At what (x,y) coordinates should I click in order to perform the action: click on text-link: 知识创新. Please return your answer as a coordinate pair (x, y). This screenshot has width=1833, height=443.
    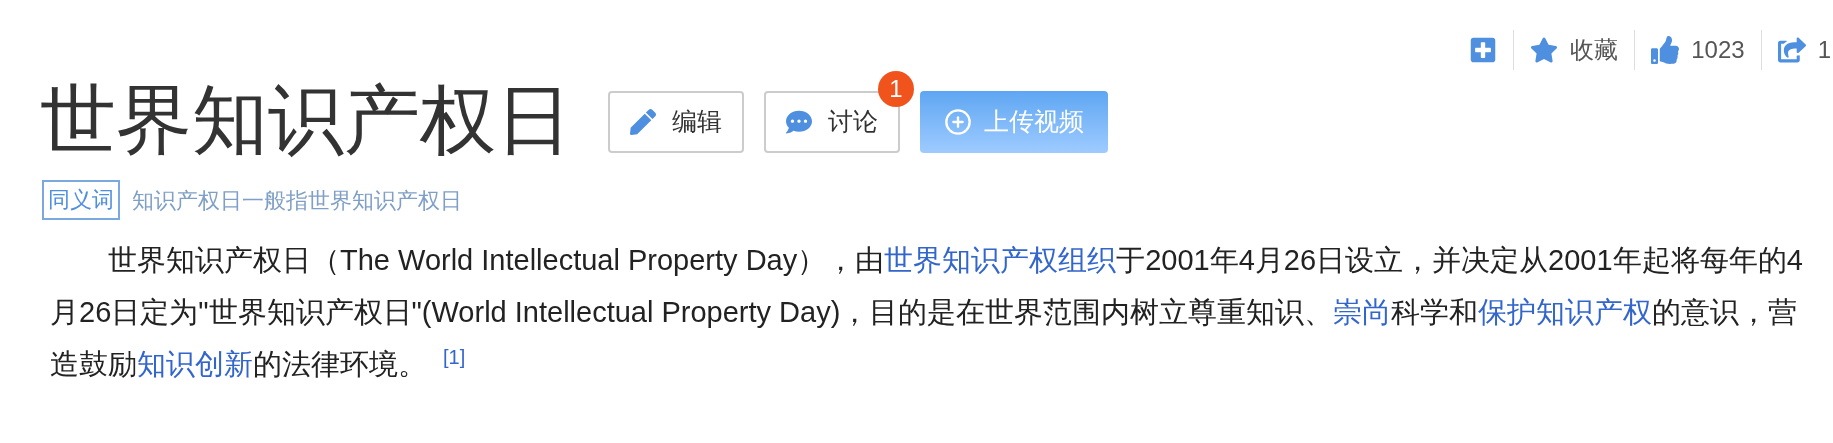
    Looking at the image, I should click on (195, 364).